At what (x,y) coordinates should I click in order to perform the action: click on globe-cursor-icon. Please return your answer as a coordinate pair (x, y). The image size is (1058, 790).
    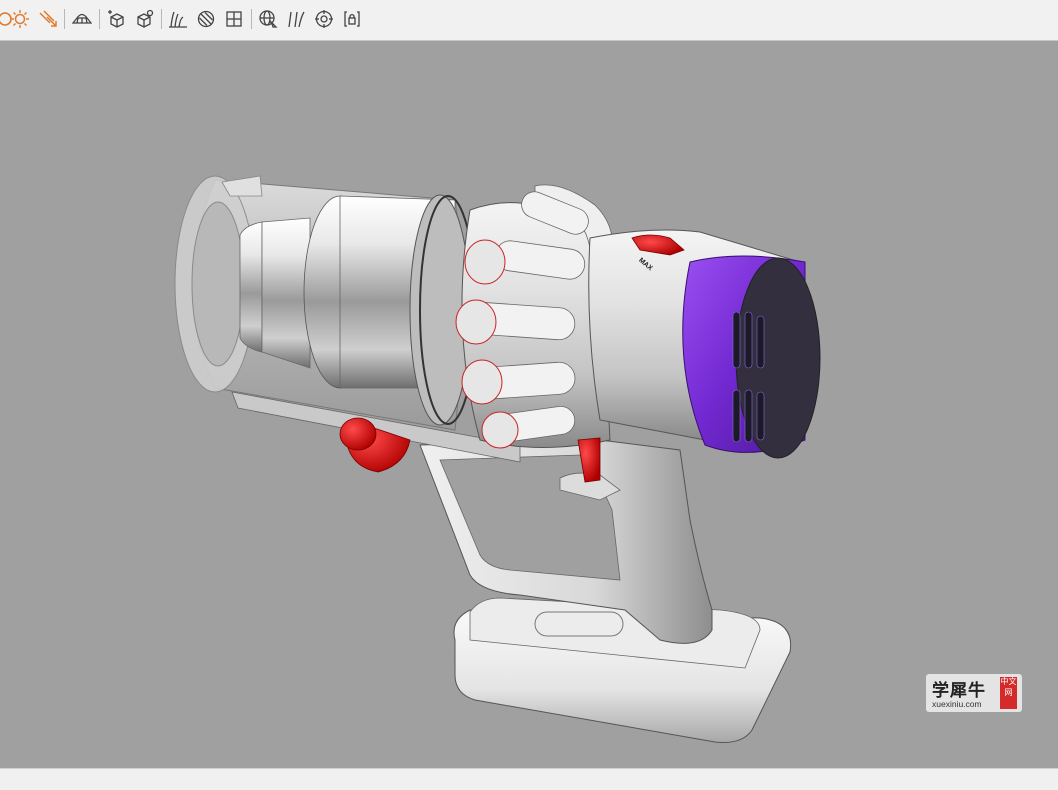
    Looking at the image, I should click on (268, 19).